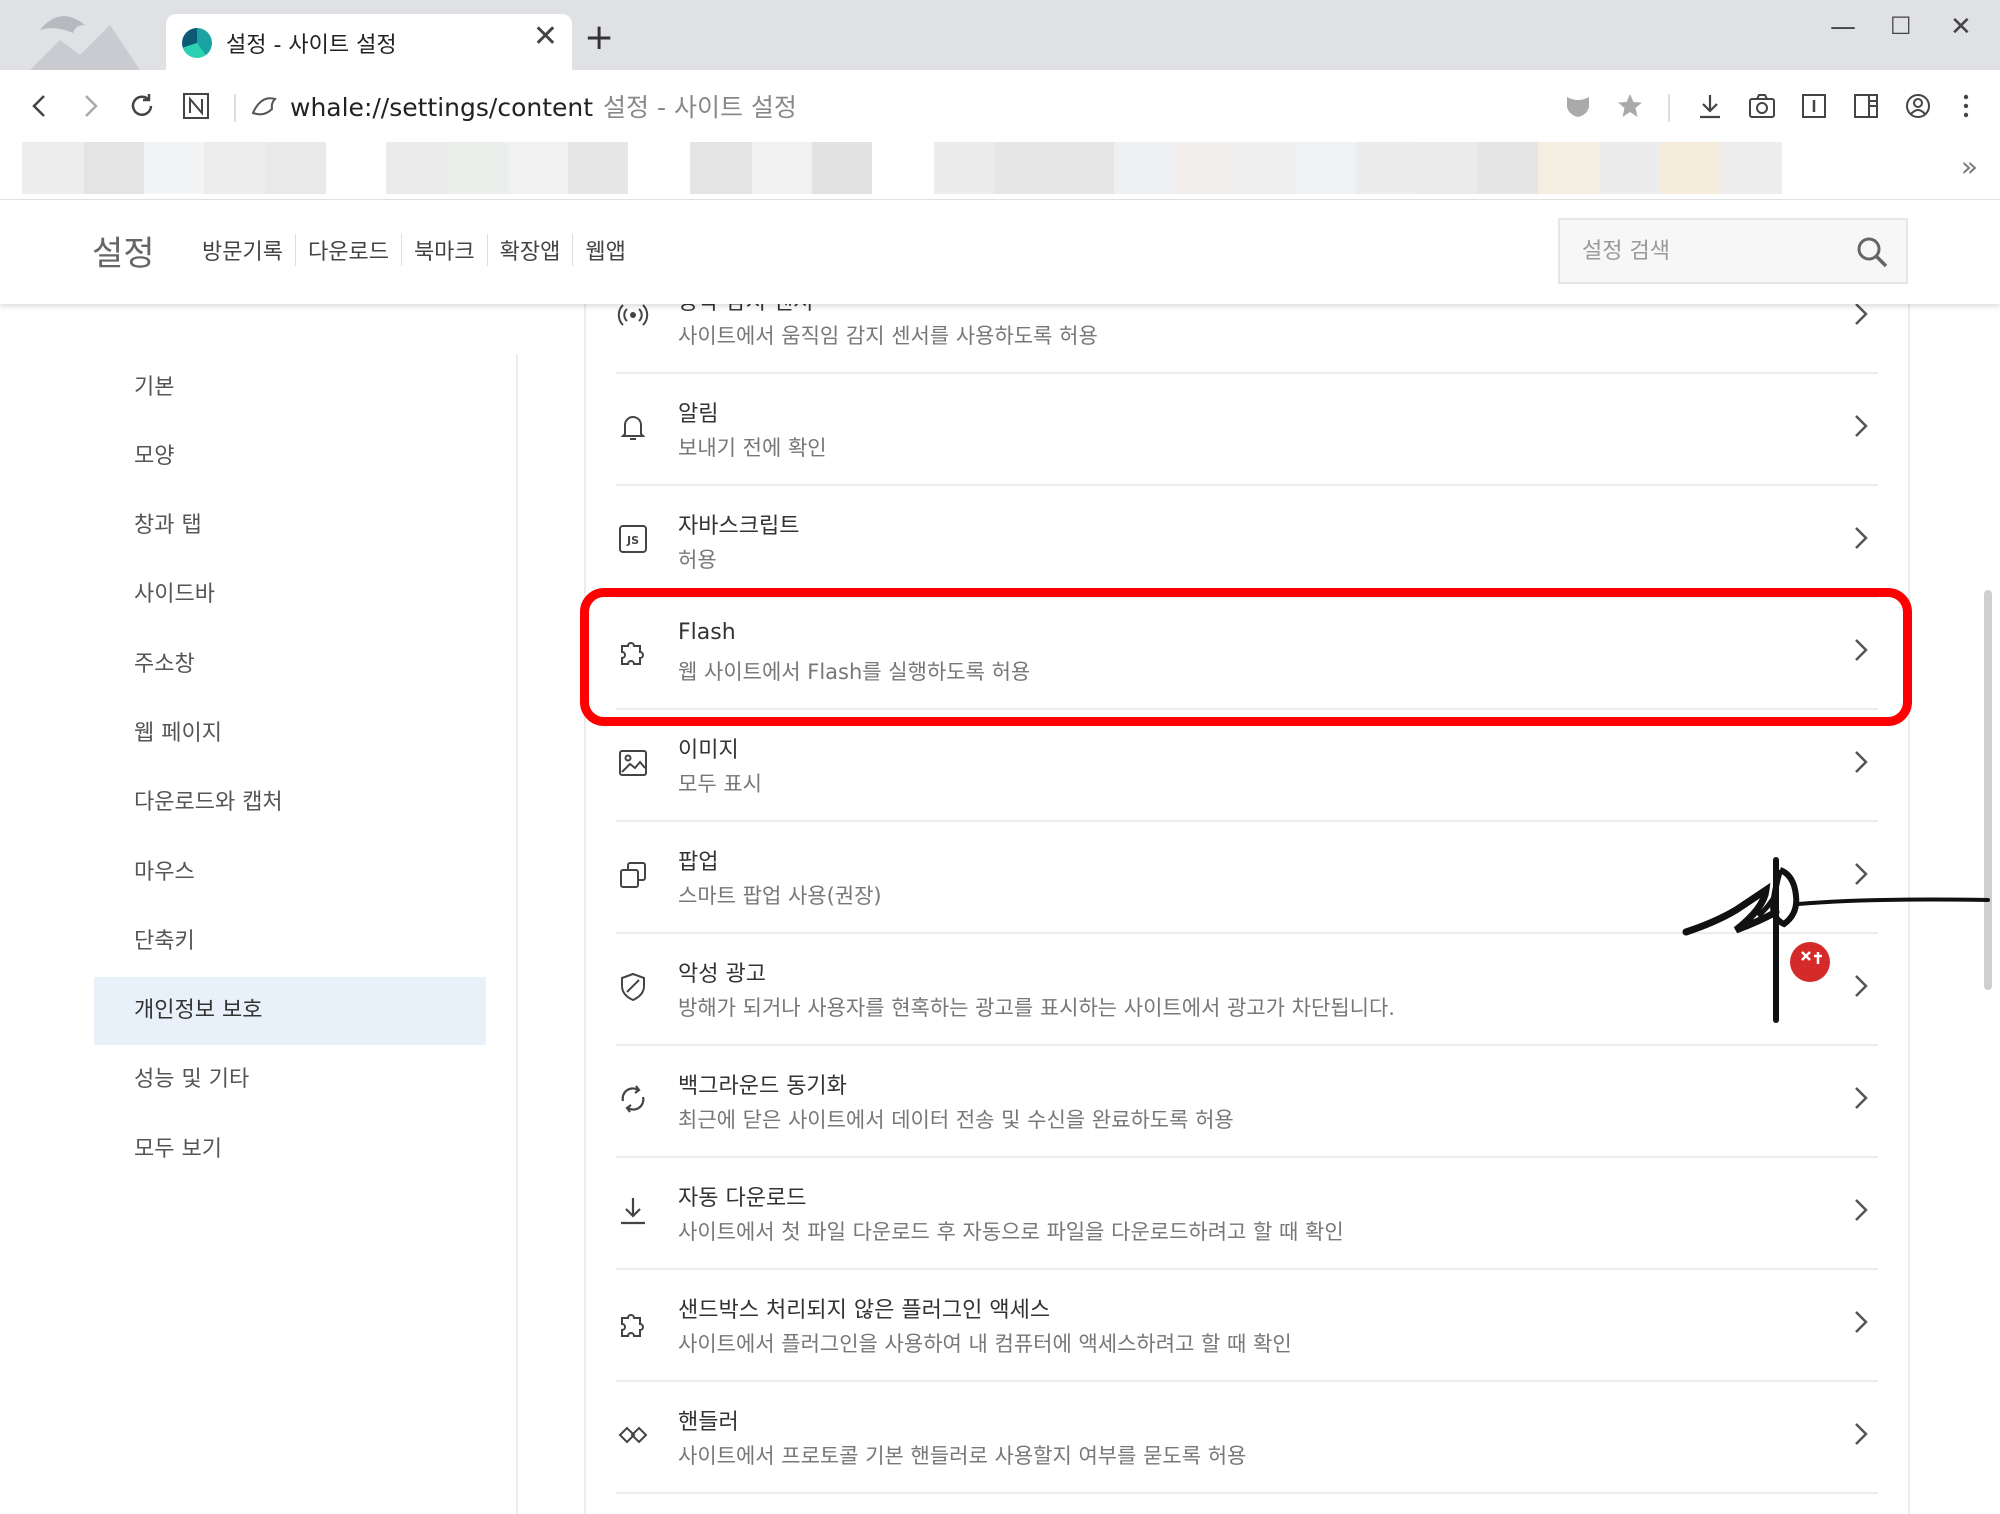 This screenshot has height=1514, width=2000. What do you see at coordinates (349, 250) in the screenshot?
I see `topnav-downloads: 다운로드` at bounding box center [349, 250].